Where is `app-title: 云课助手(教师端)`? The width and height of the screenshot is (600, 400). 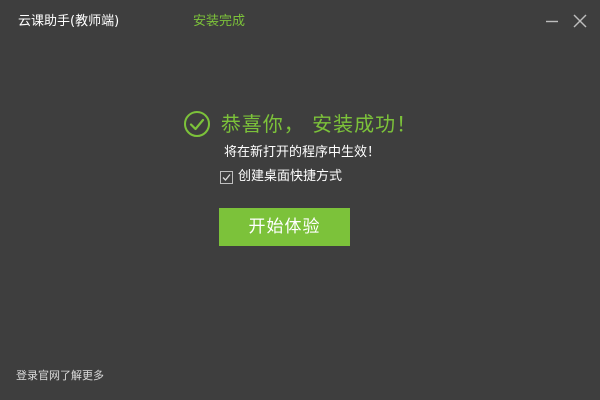
app-title: 云课助手(教师端) is located at coordinates (69, 21).